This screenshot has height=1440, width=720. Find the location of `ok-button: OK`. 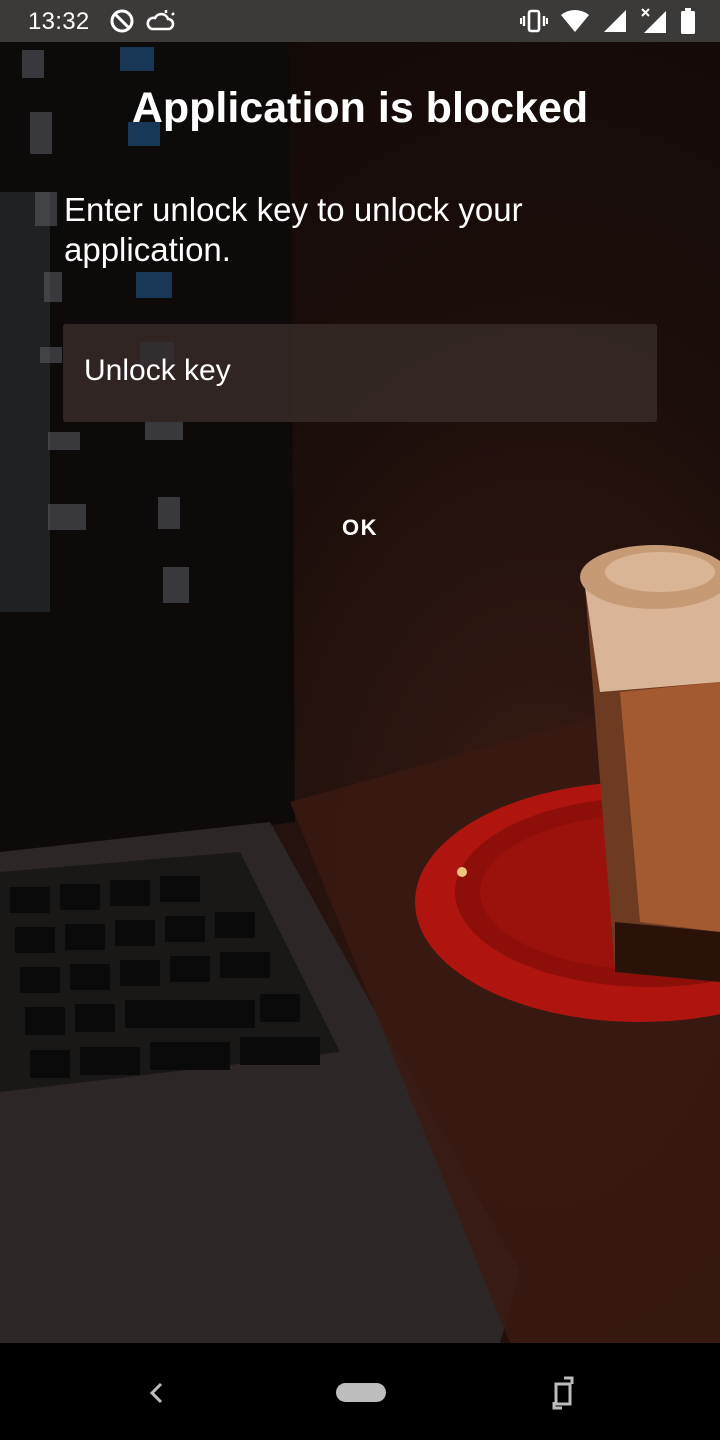

ok-button: OK is located at coordinates (360, 528).